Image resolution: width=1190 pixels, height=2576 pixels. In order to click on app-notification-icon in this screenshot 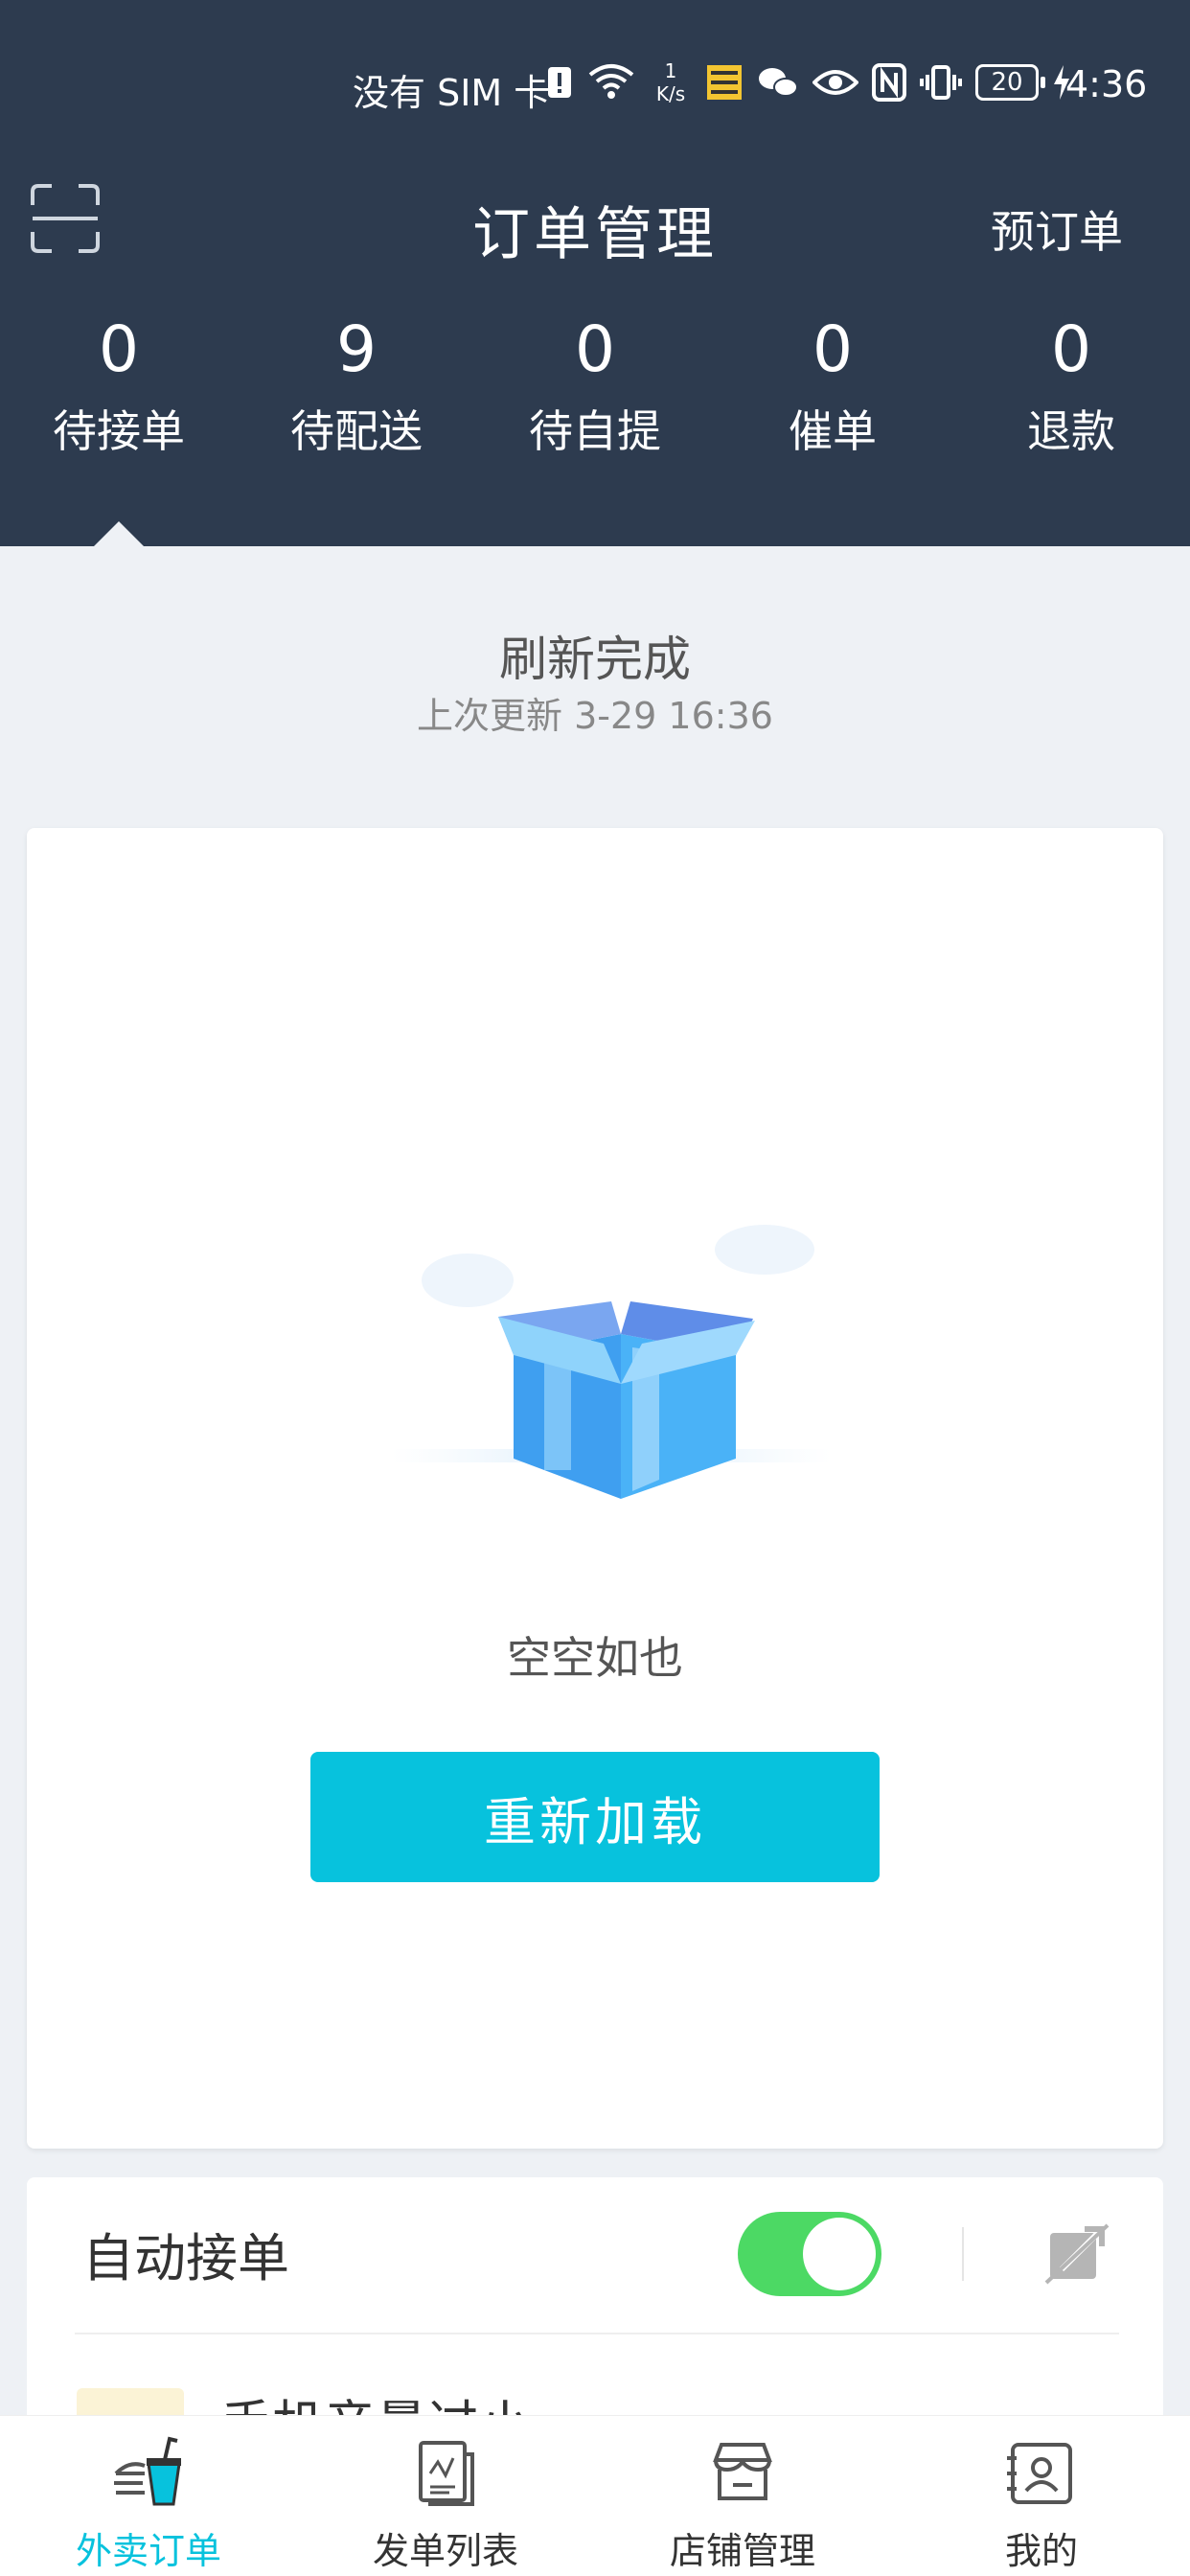, I will do `click(725, 82)`.